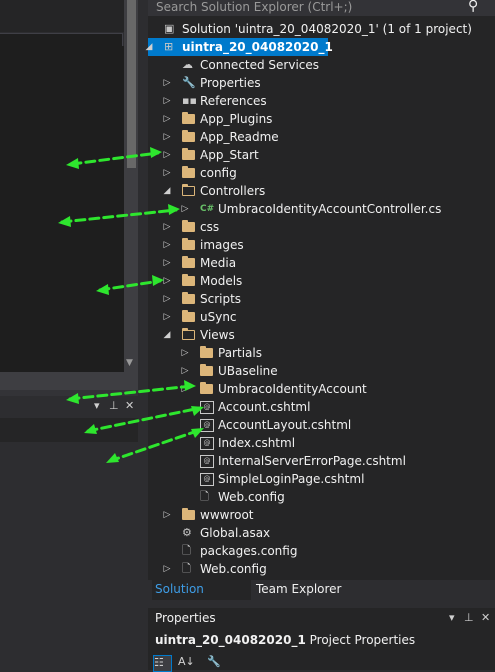 Image resolution: width=495 pixels, height=672 pixels. Describe the element at coordinates (257, 47) in the screenshot. I see `tree-item-label: uintra_20_04082020_1` at that location.